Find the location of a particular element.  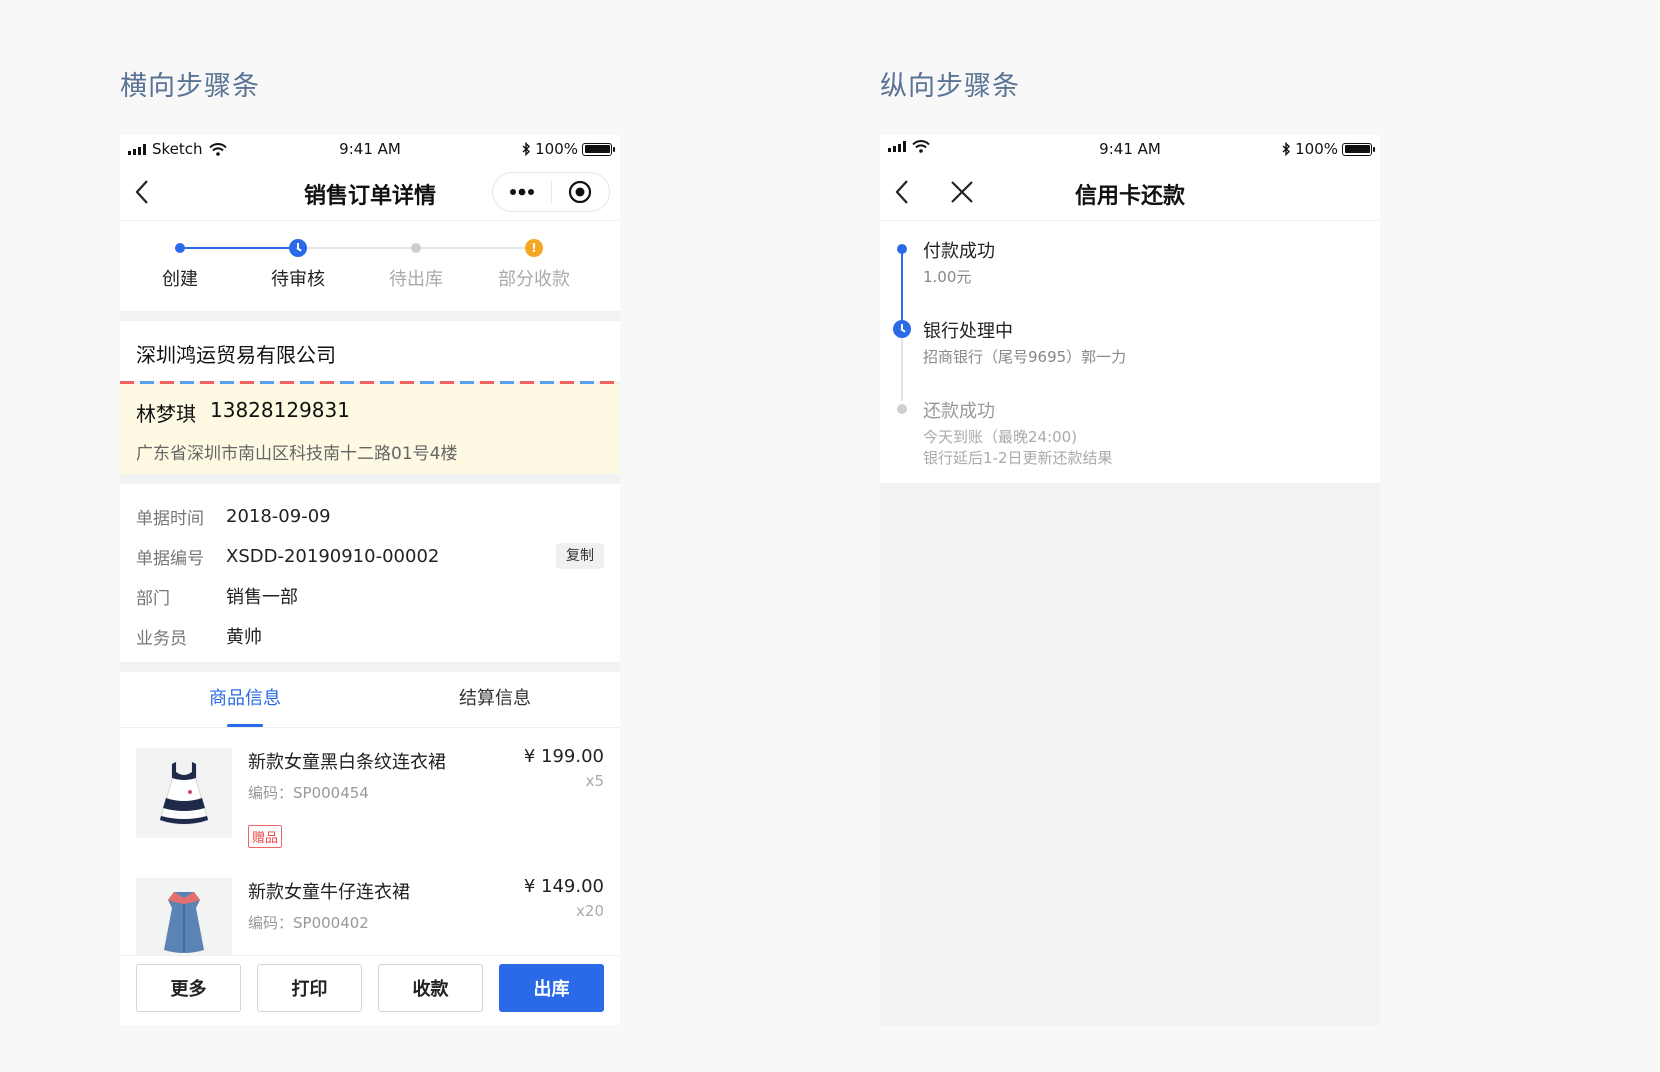

info-value: 黄帅 is located at coordinates (244, 637).